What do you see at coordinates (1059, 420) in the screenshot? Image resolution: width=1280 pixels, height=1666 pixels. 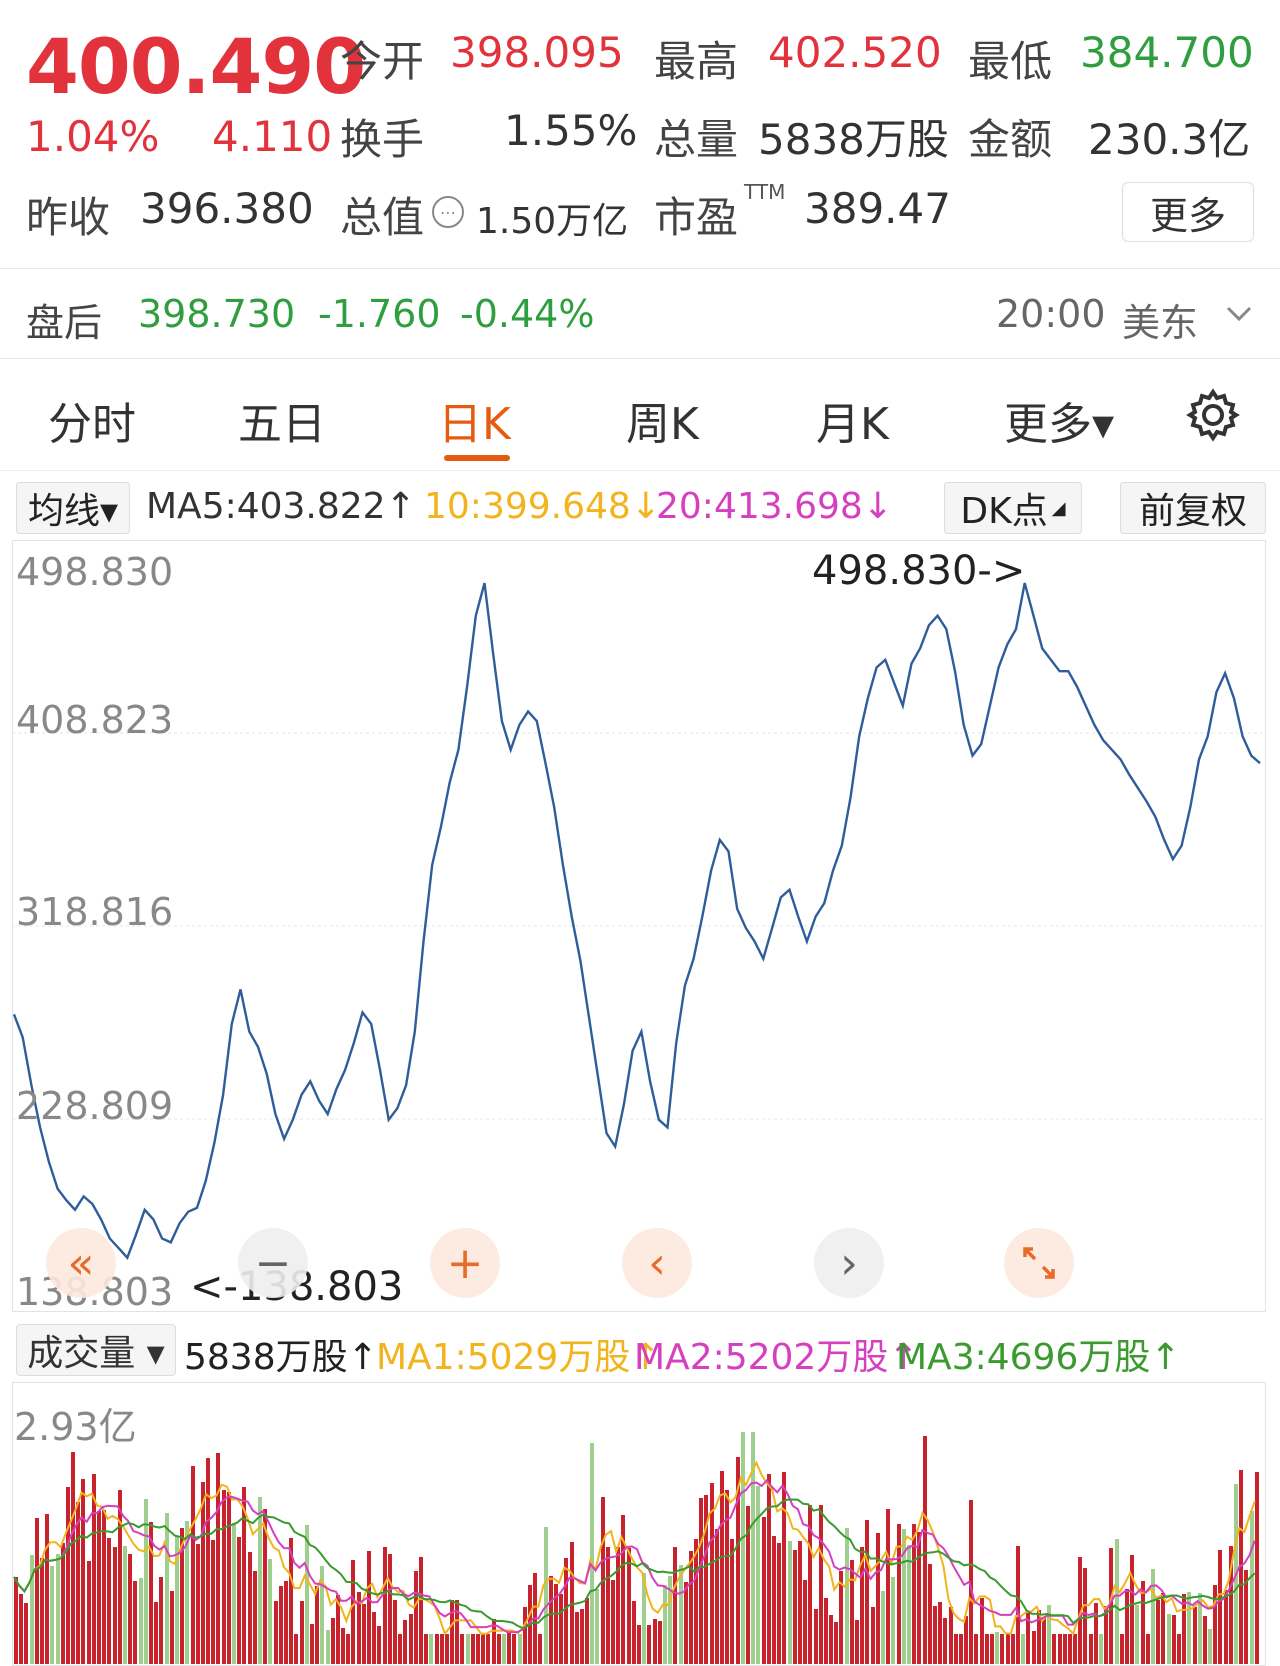 I see `tab-more: 更多▾` at bounding box center [1059, 420].